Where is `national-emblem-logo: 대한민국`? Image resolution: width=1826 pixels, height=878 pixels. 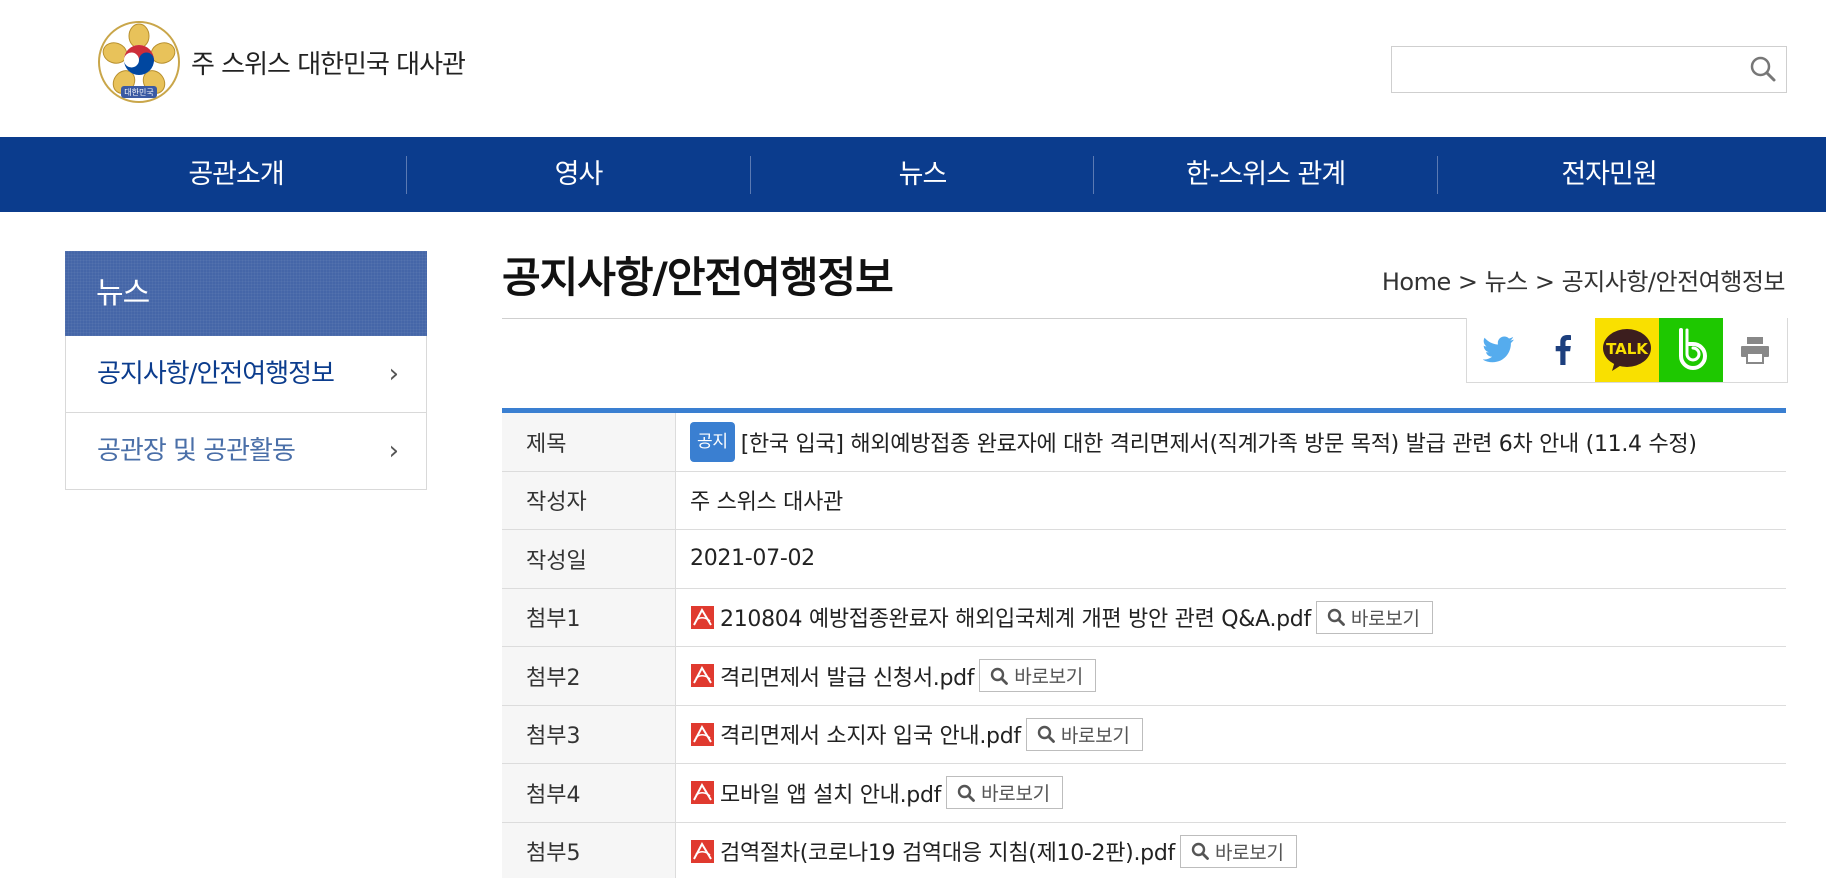
national-emblem-logo: 대한민국 is located at coordinates (139, 62).